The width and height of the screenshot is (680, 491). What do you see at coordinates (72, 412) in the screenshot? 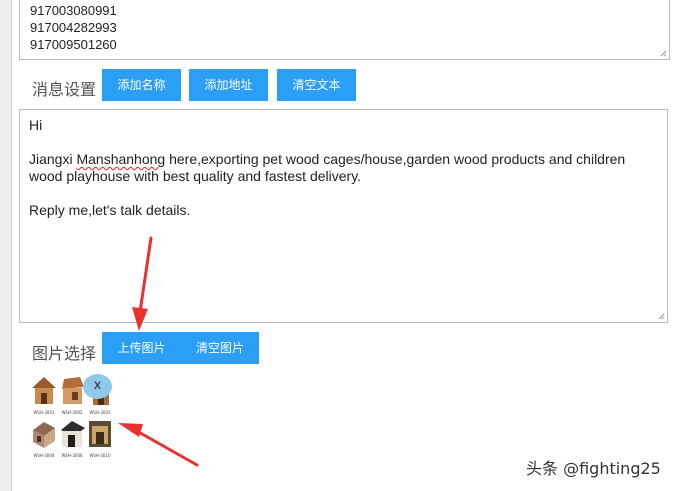
I see `thumbnail-code: WSH-3002` at bounding box center [72, 412].